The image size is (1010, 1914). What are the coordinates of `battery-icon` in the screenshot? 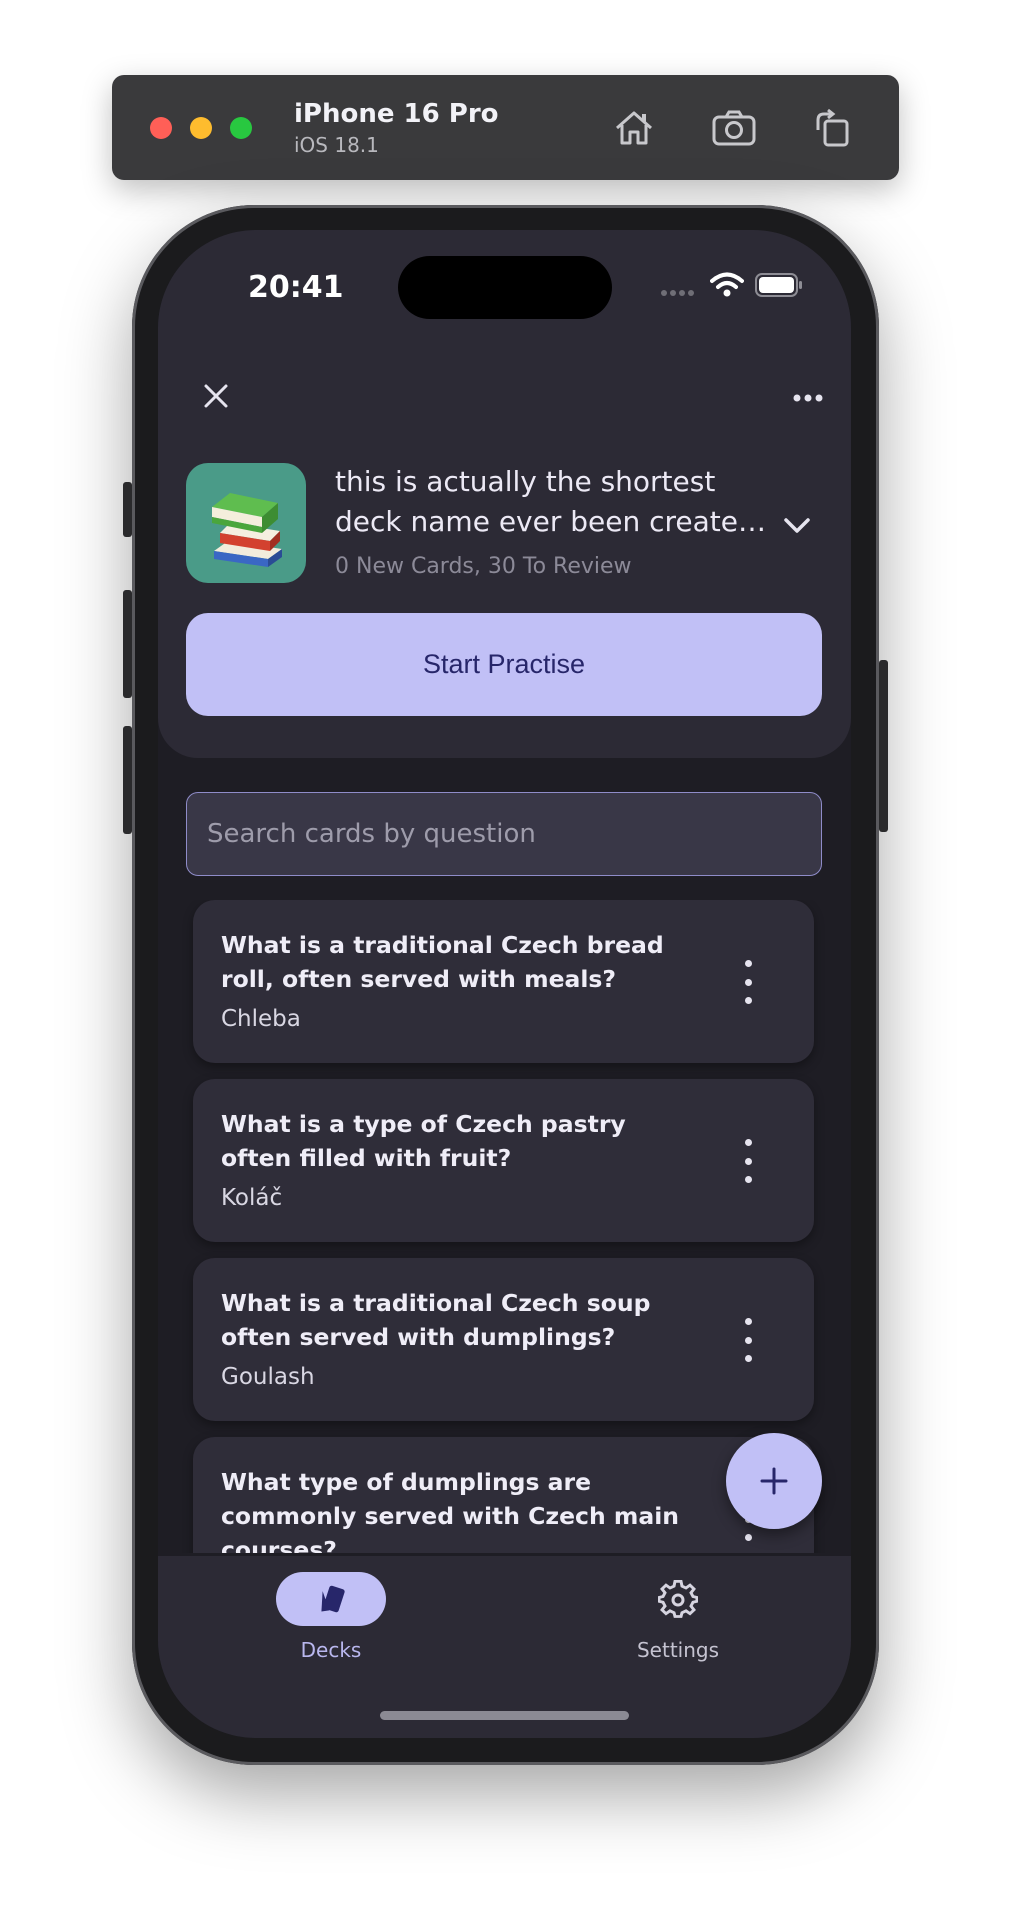 It's located at (778, 285).